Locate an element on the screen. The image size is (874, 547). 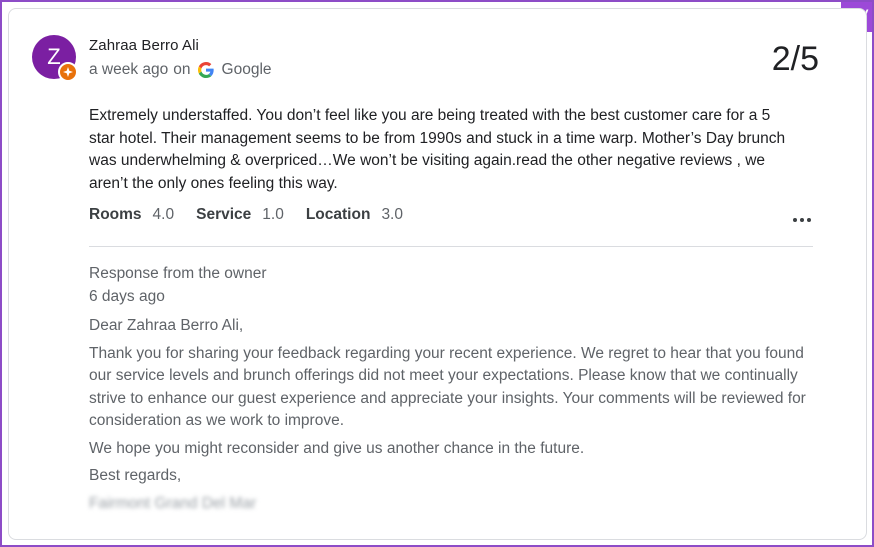
google-icon is located at coordinates (205, 70).